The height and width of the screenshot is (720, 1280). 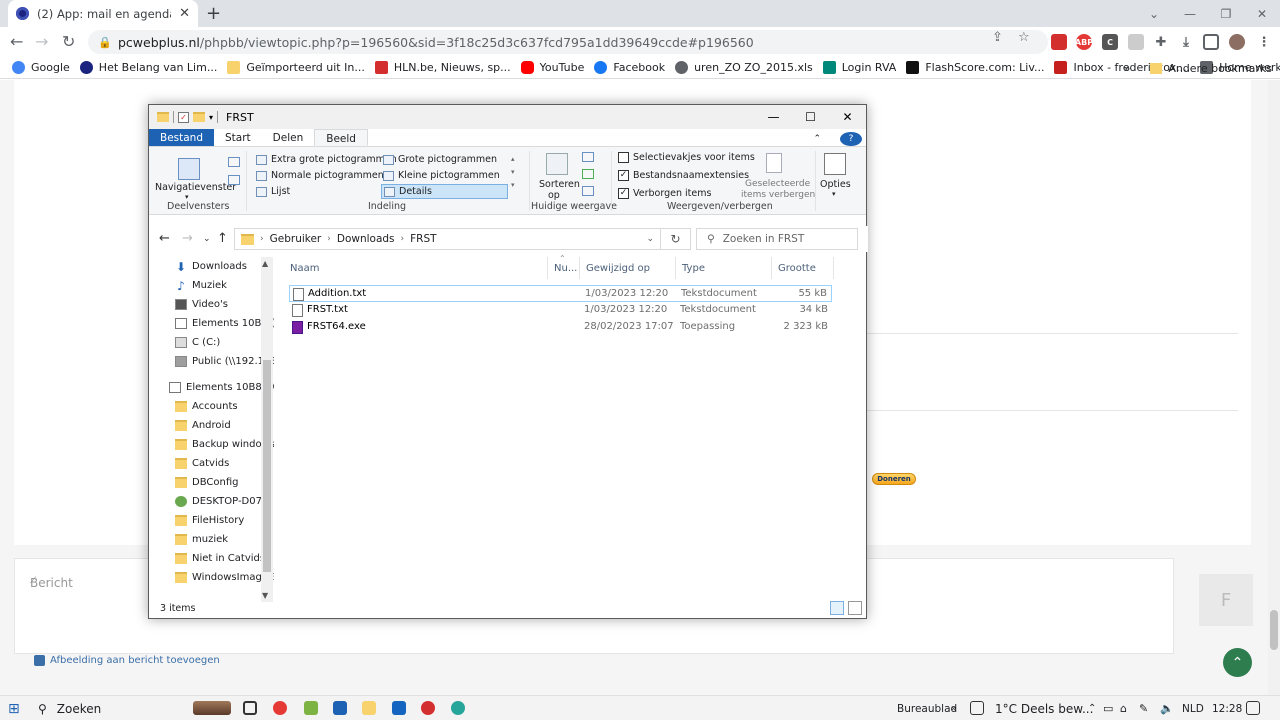 I want to click on chevron-down-icon: ⌄, so click(x=650, y=239).